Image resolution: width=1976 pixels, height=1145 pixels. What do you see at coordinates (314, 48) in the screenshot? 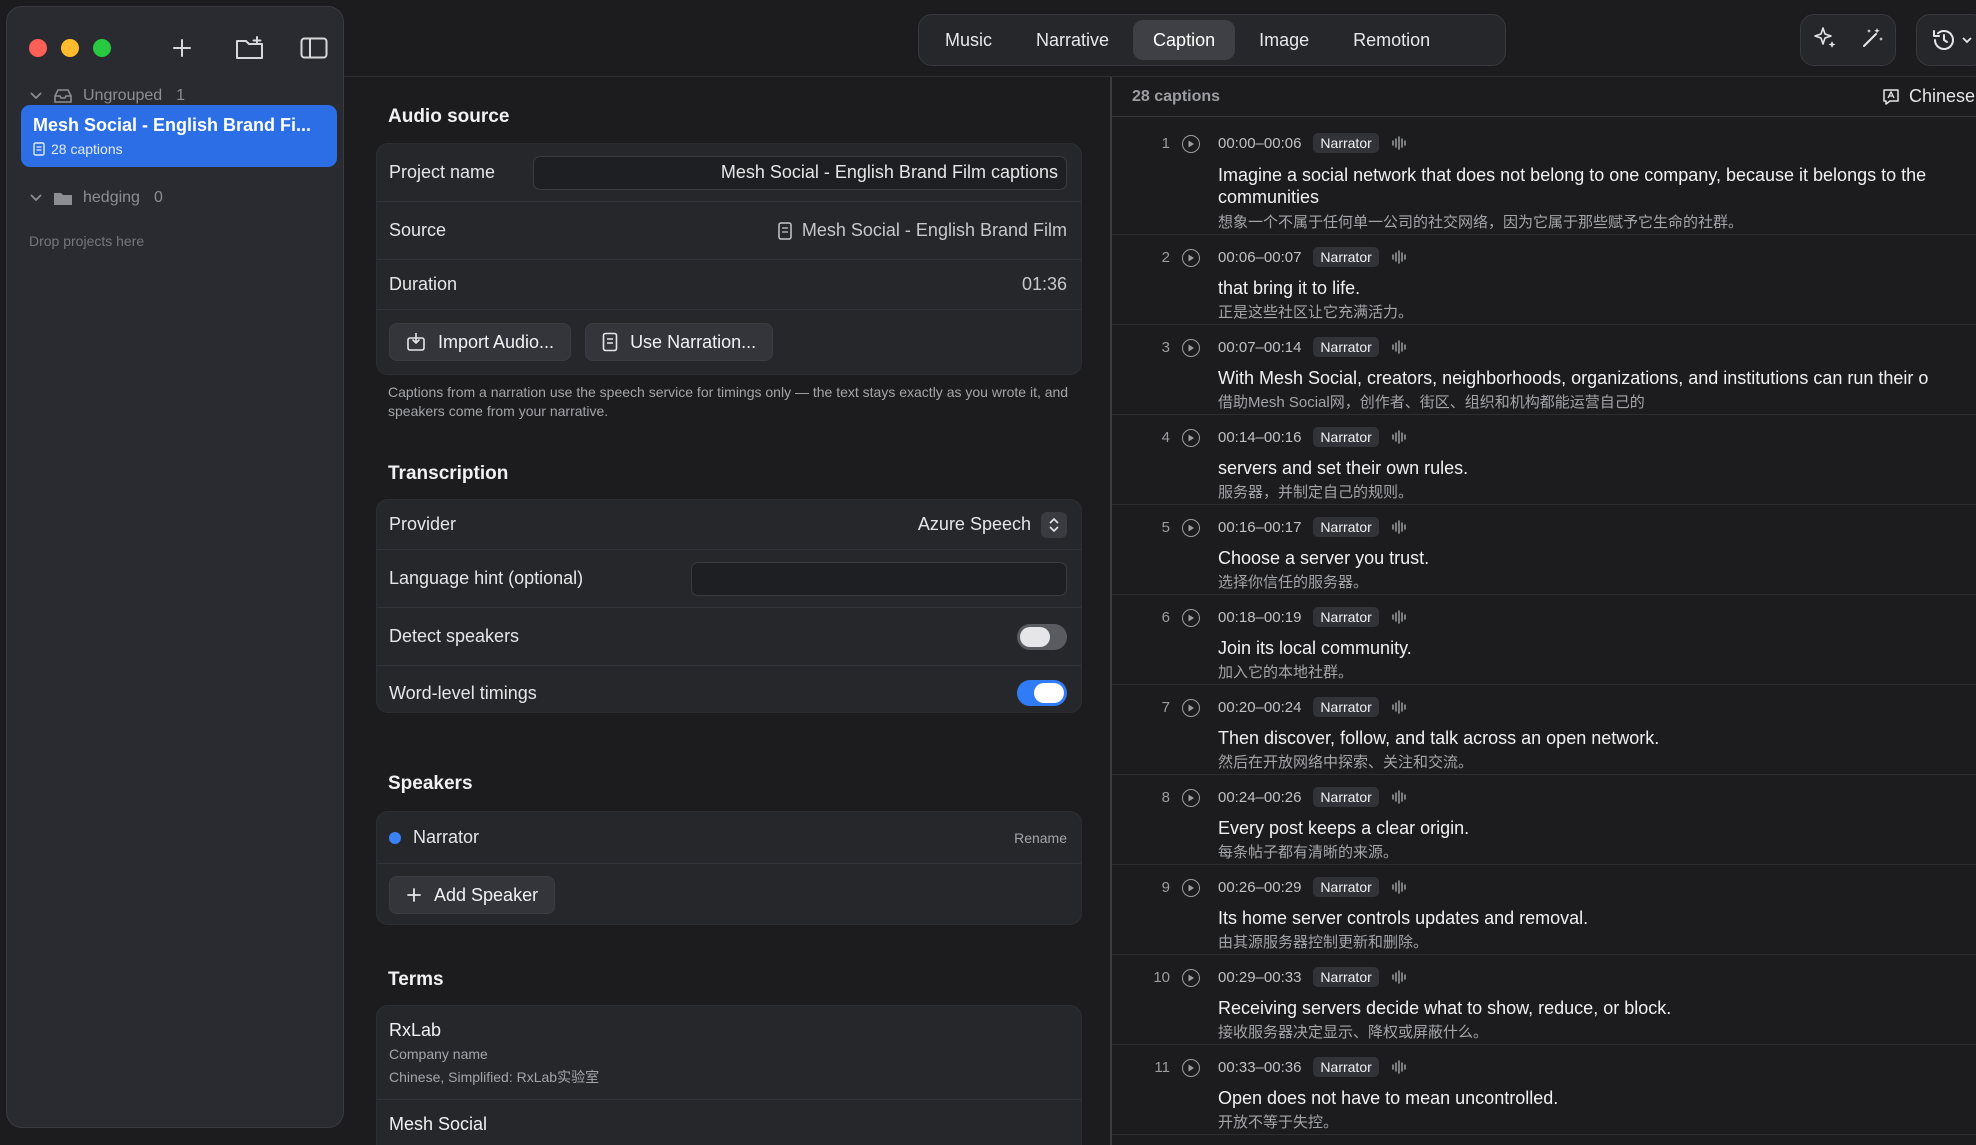
I see `toggle-sidebar-button` at bounding box center [314, 48].